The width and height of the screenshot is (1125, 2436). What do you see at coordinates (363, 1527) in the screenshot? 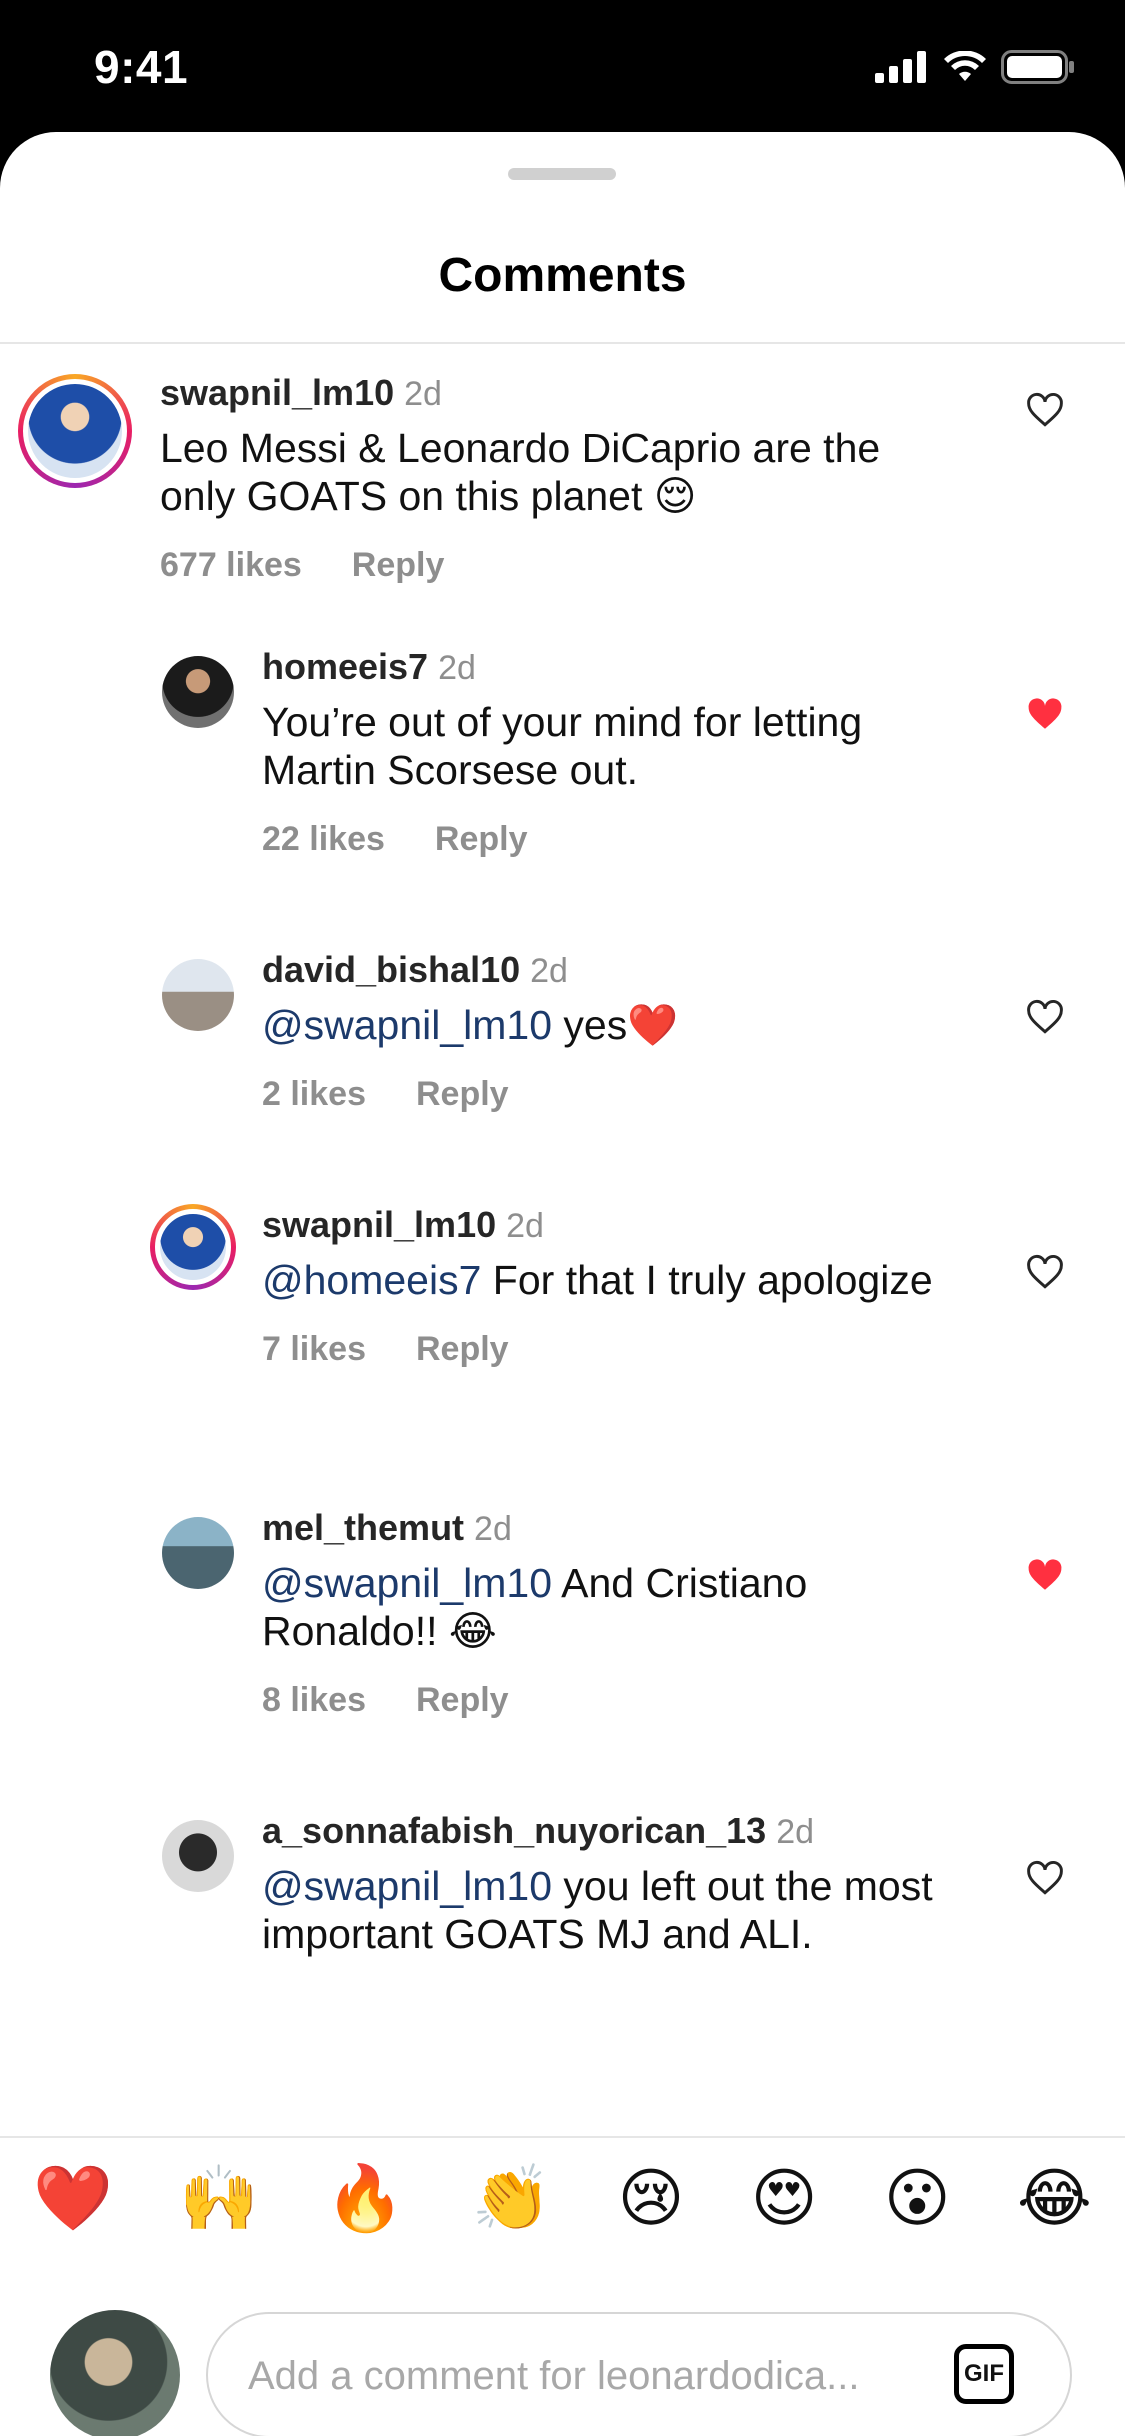
I see `comment-username: mel_themut` at bounding box center [363, 1527].